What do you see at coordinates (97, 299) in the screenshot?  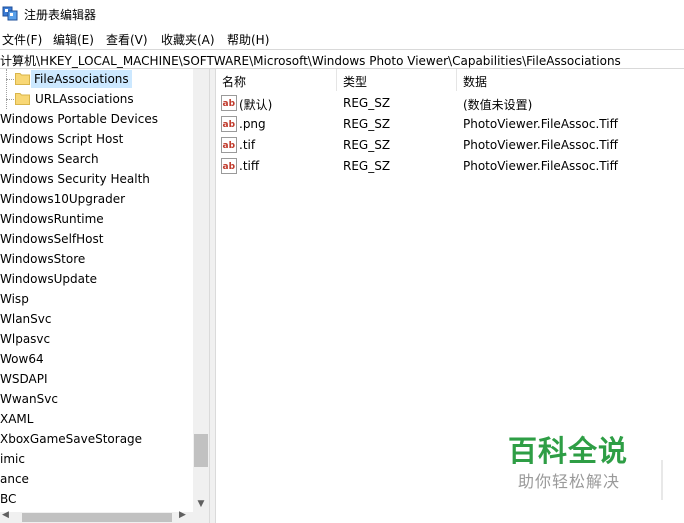 I see `tree-item: Wisp` at bounding box center [97, 299].